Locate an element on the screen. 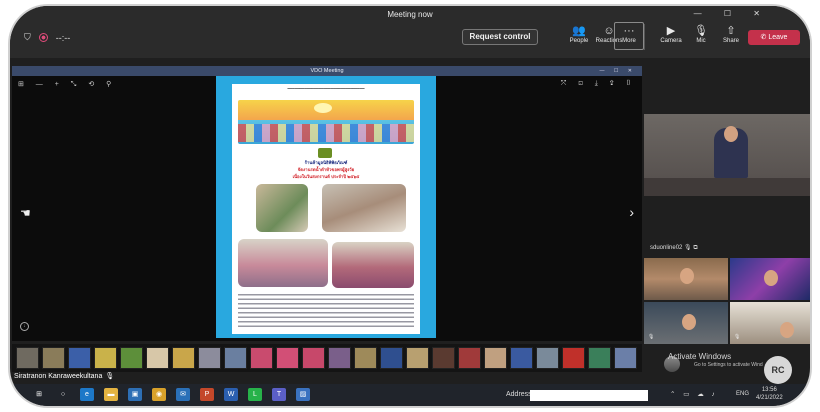 The image size is (820, 412). presenter-name: Siratranon Kanraweekultana is located at coordinates (58, 376).